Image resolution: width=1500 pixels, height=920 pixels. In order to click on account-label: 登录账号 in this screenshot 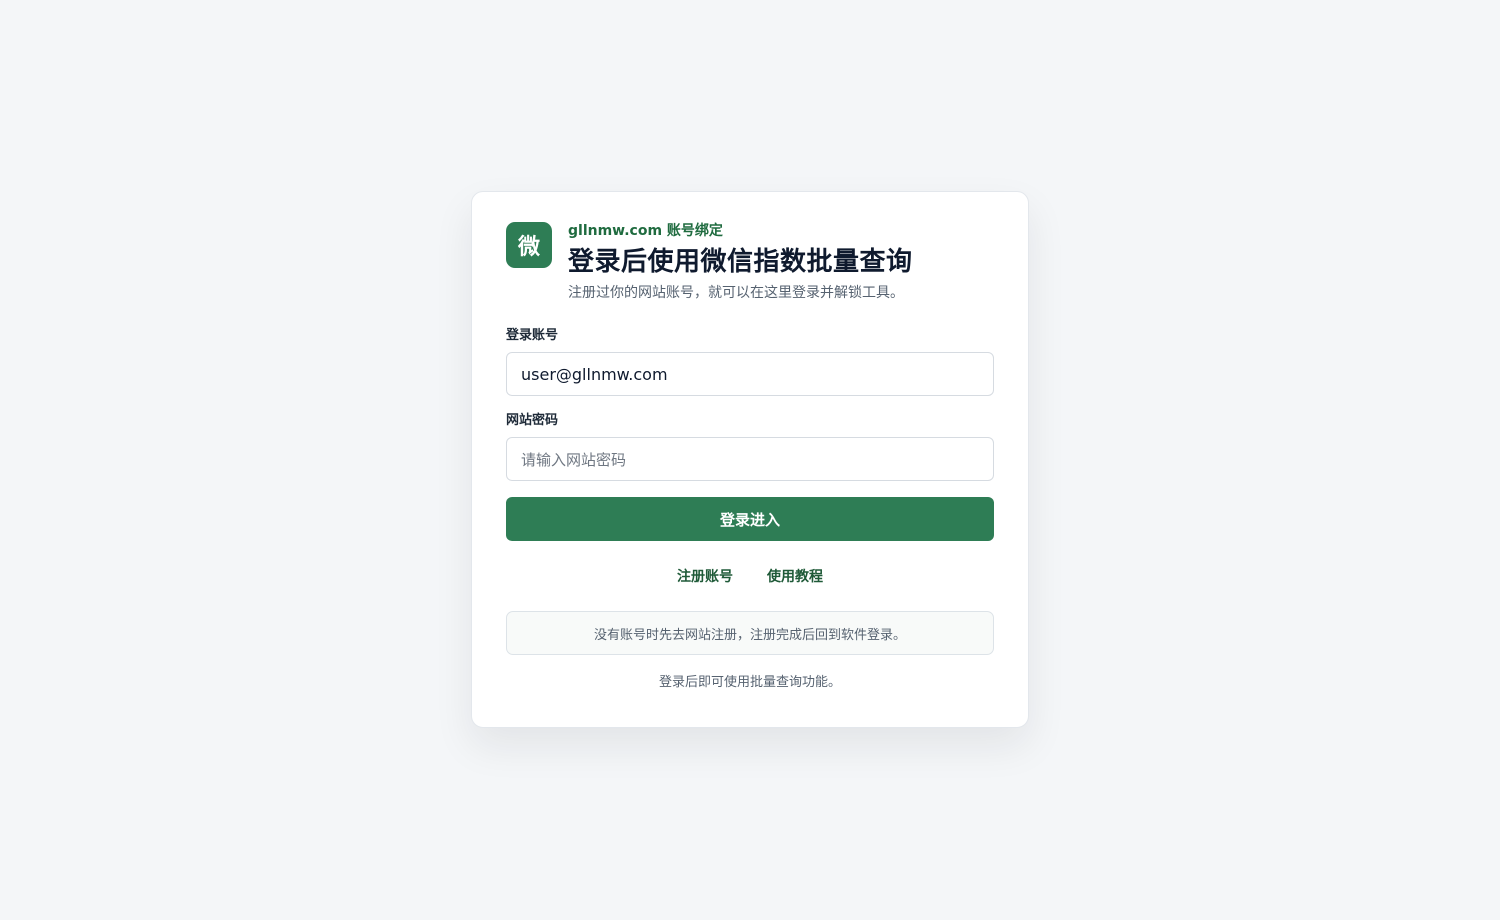, I will do `click(532, 335)`.